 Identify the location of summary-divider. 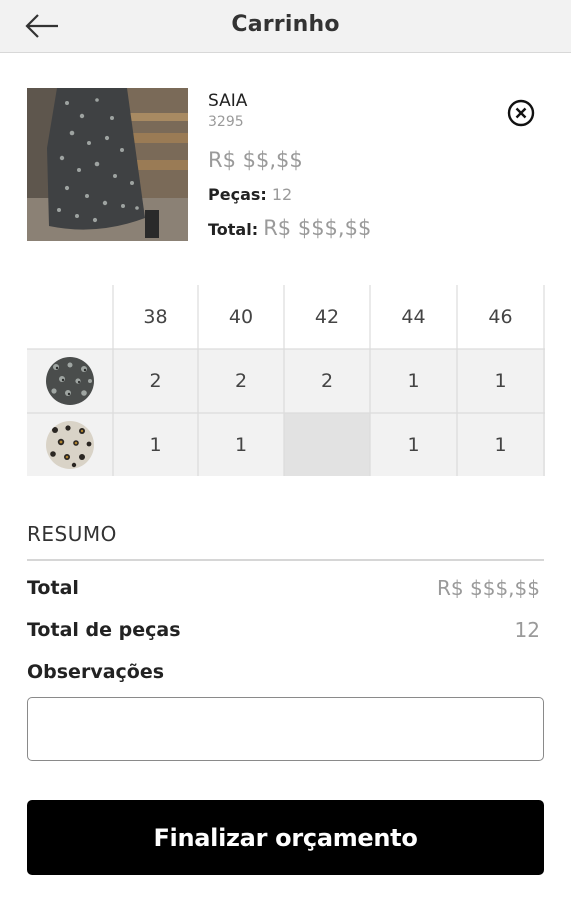
(285, 560).